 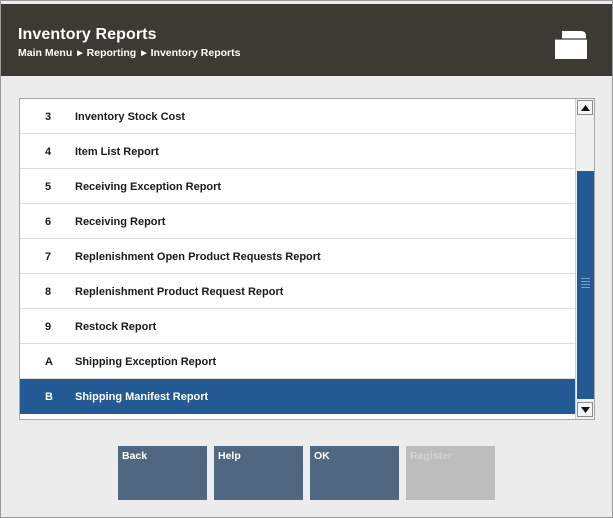 I want to click on list-item-label: Receiving Report, so click(x=120, y=222).